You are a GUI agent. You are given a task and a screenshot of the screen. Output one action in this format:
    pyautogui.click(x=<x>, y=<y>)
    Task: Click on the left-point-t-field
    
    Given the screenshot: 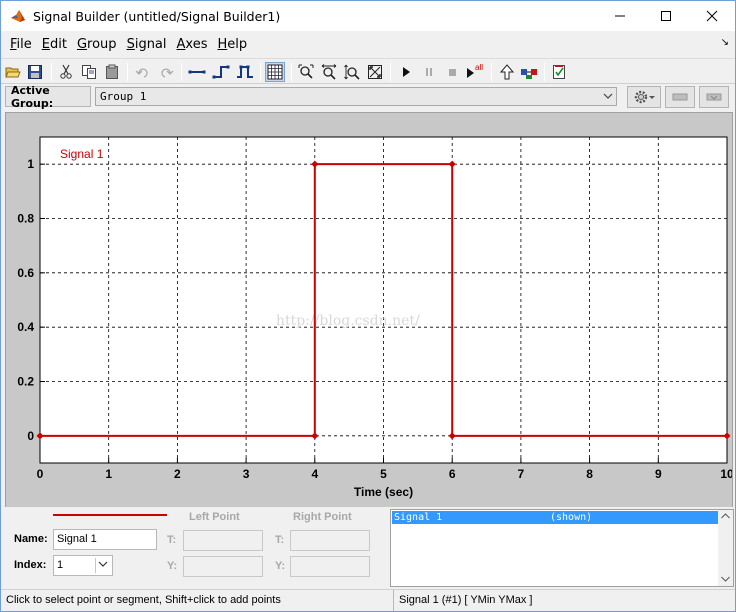 What is the action you would take?
    pyautogui.click(x=223, y=540)
    